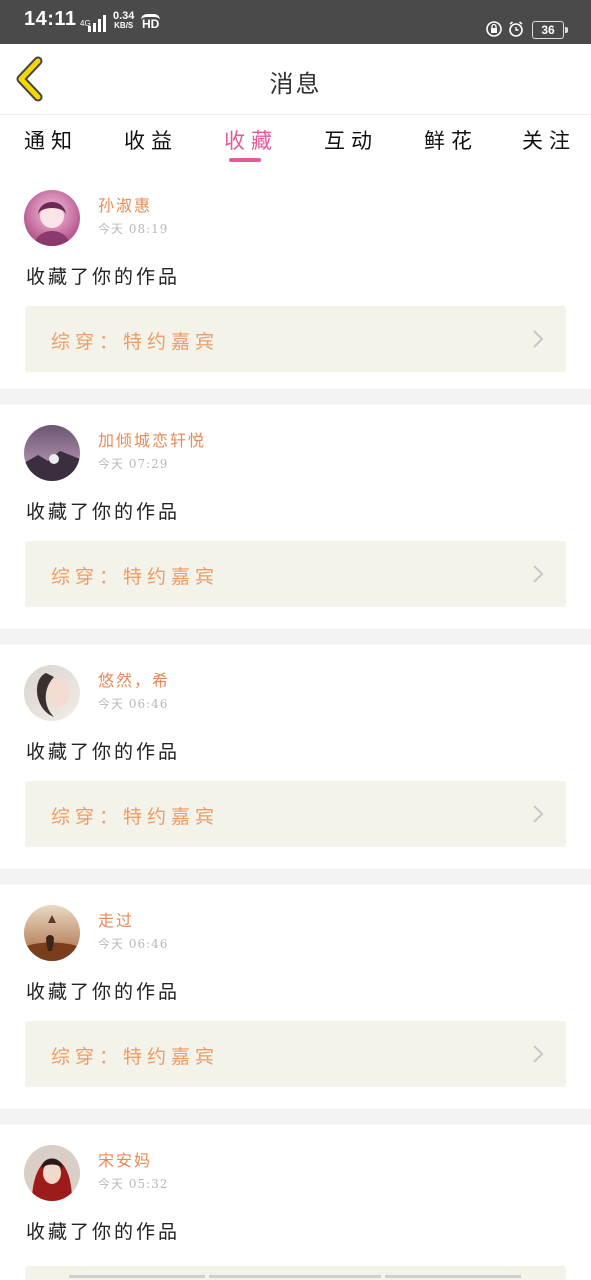 This screenshot has width=591, height=1280. I want to click on header: 消息, so click(295, 79).